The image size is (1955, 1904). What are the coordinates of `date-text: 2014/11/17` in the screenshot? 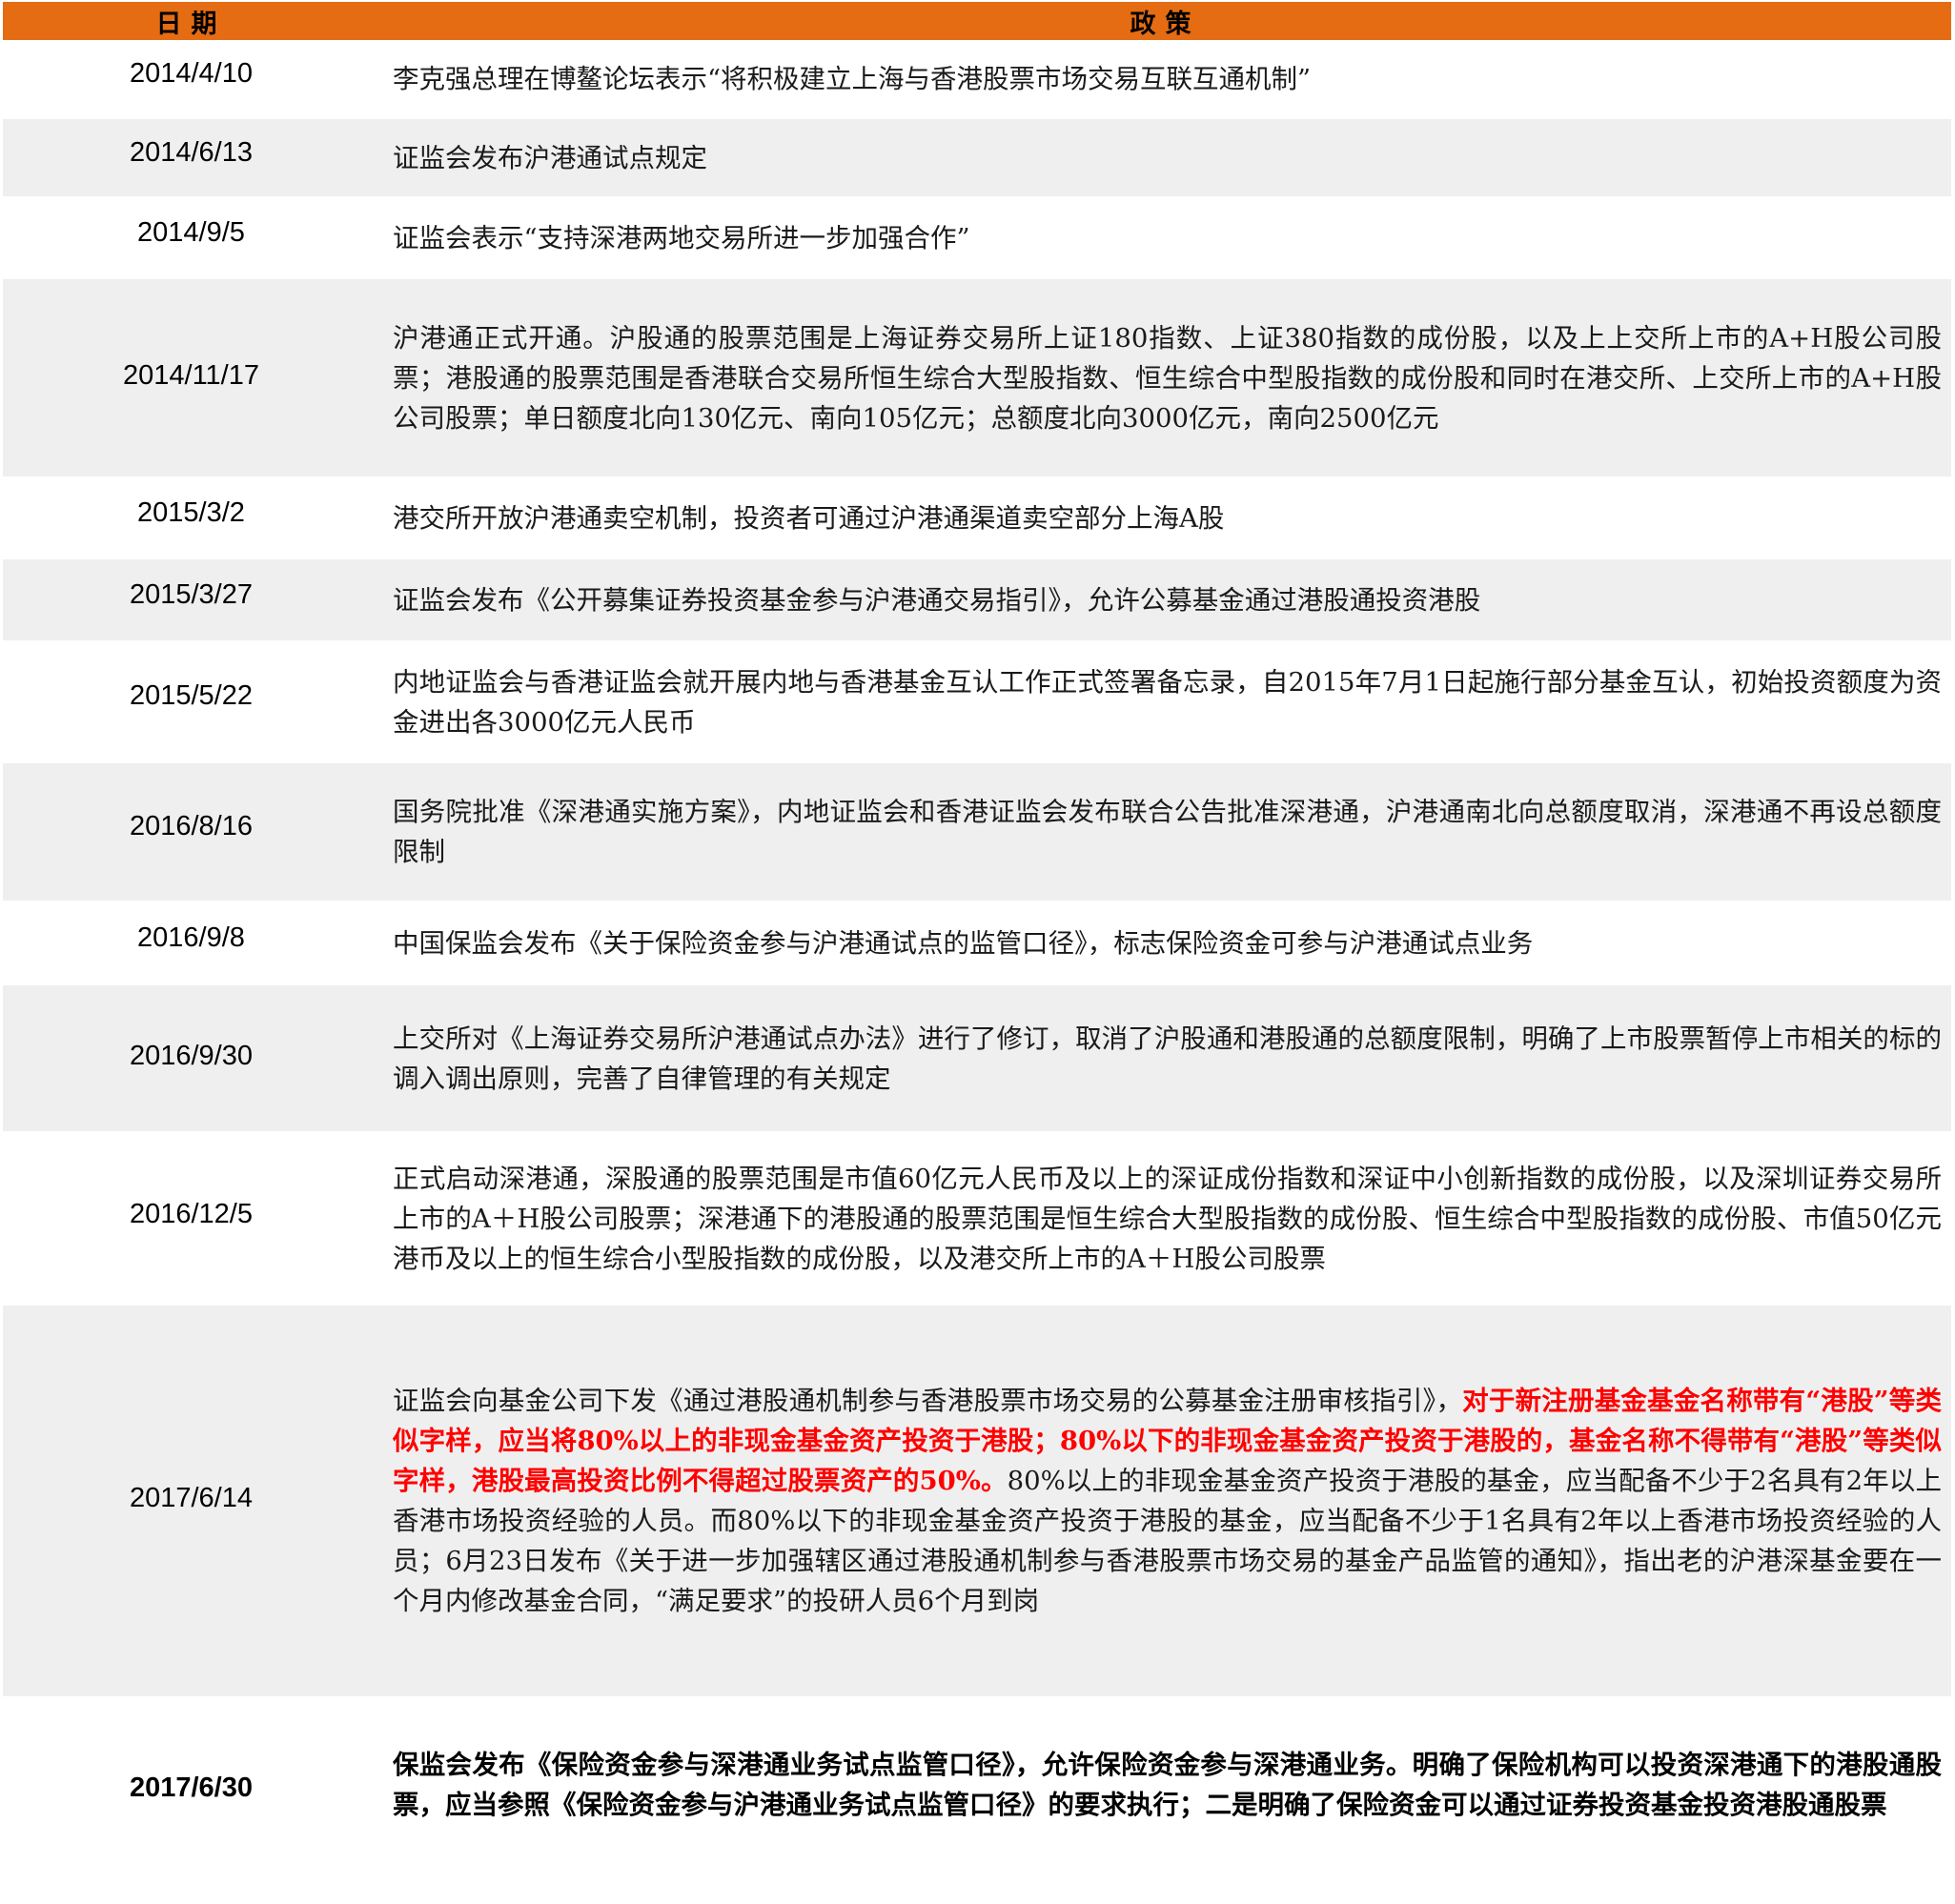 It's located at (191, 375).